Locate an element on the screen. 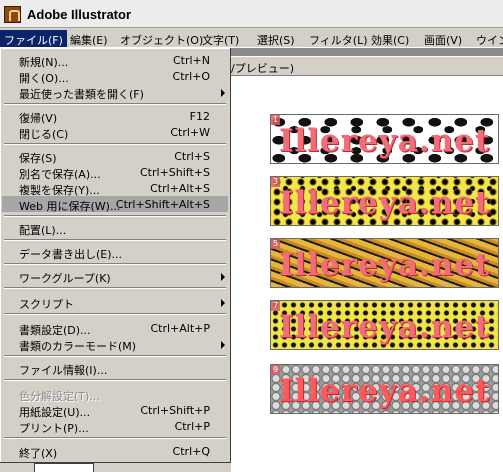  toolbox-panel is located at coordinates (64, 467).